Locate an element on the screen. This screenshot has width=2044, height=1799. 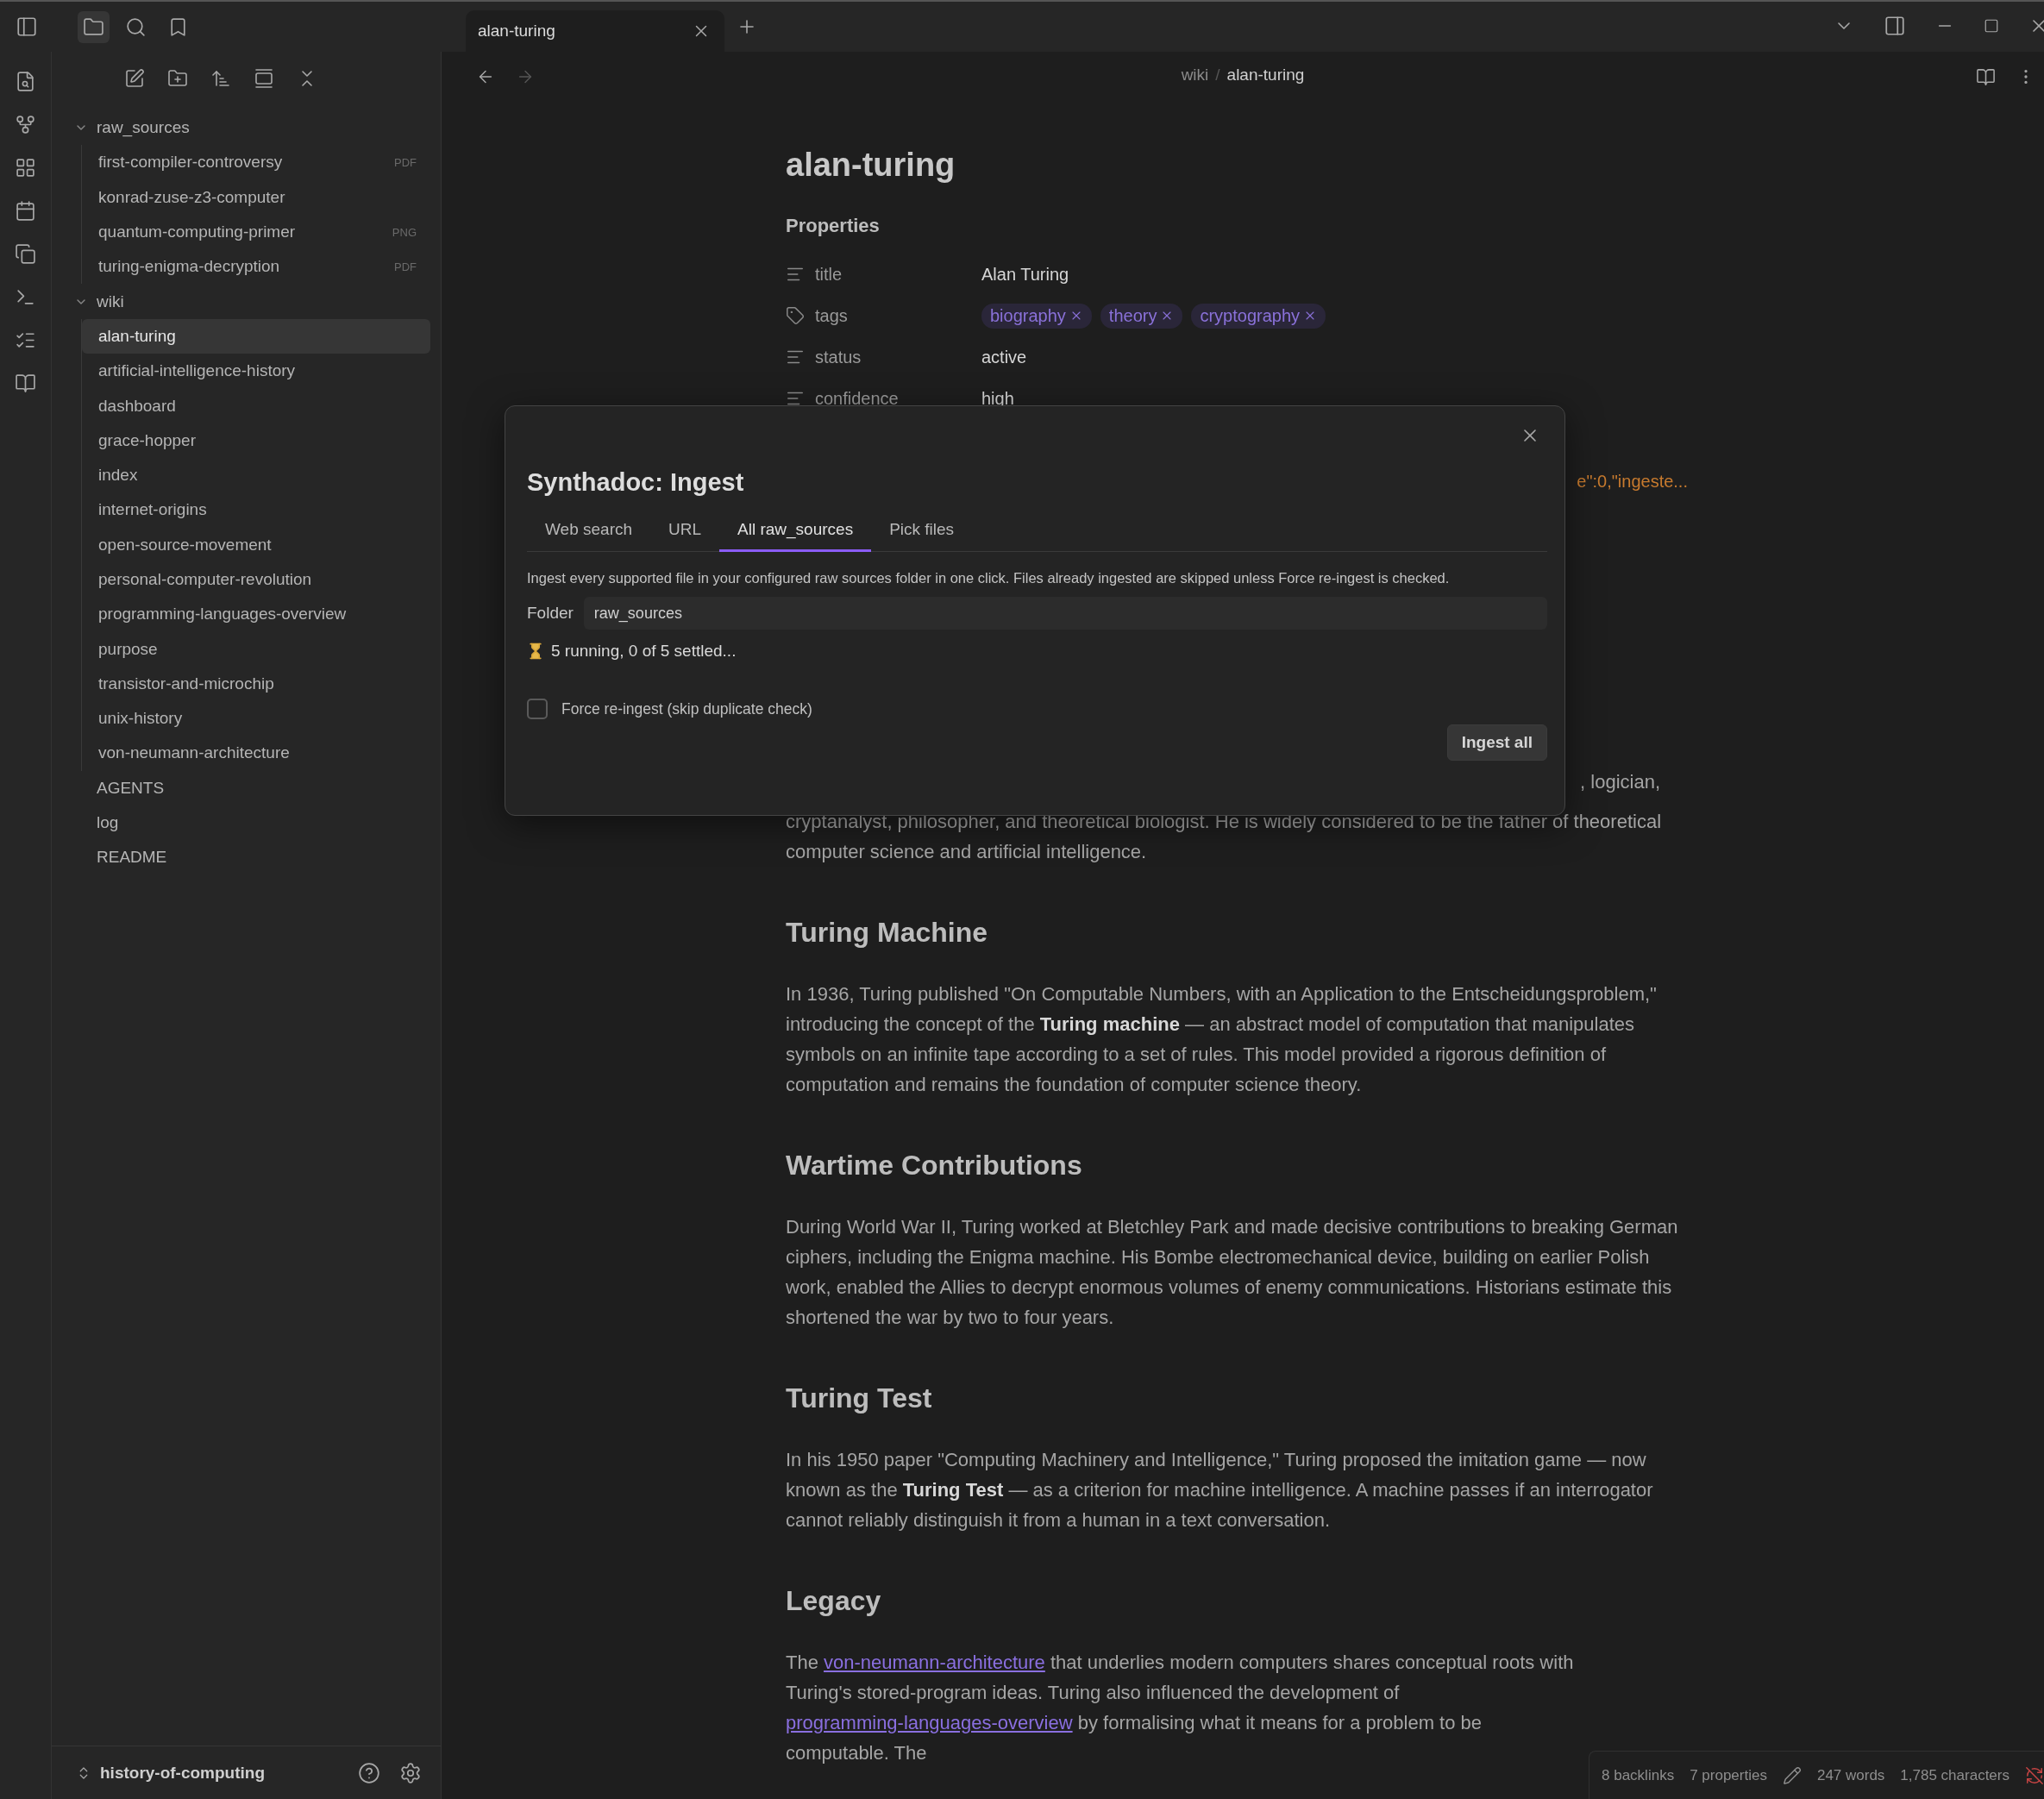
character-count: 1,785 characters is located at coordinates (1955, 1775).